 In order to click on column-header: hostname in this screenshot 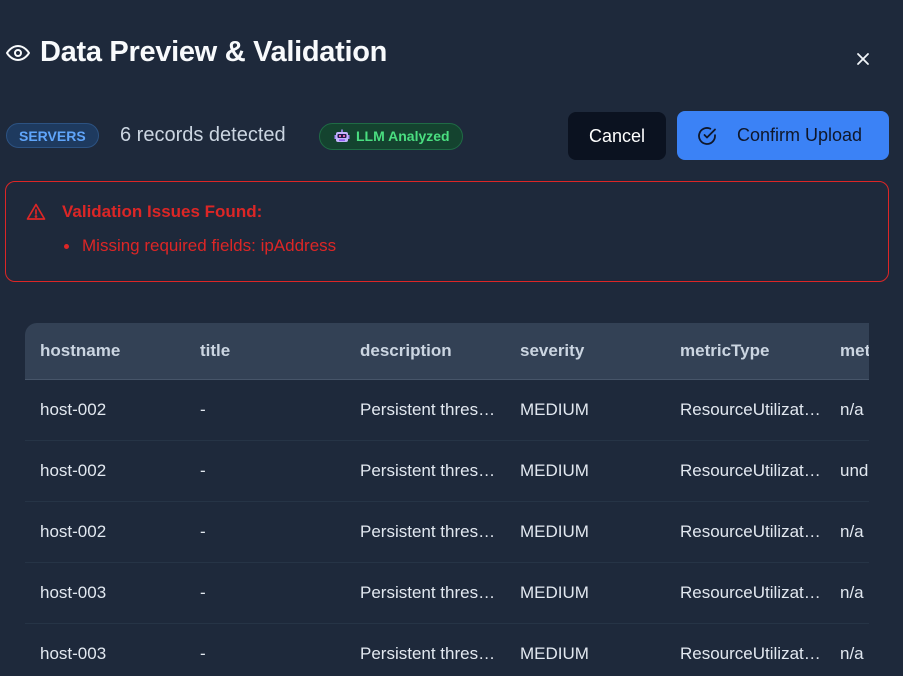, I will do `click(105, 351)`.